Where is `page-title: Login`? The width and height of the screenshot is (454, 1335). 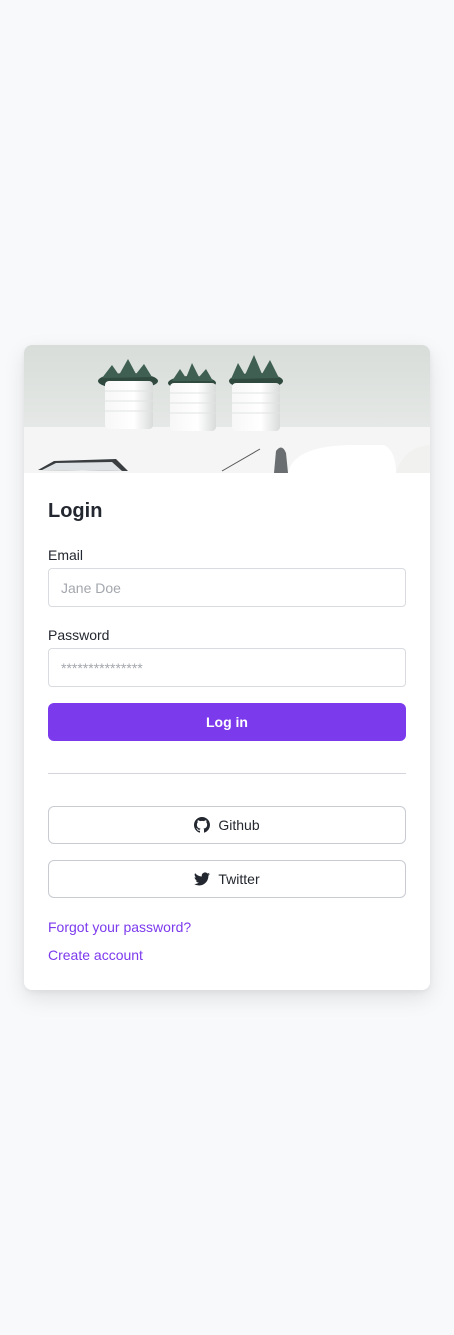
page-title: Login is located at coordinates (75, 511).